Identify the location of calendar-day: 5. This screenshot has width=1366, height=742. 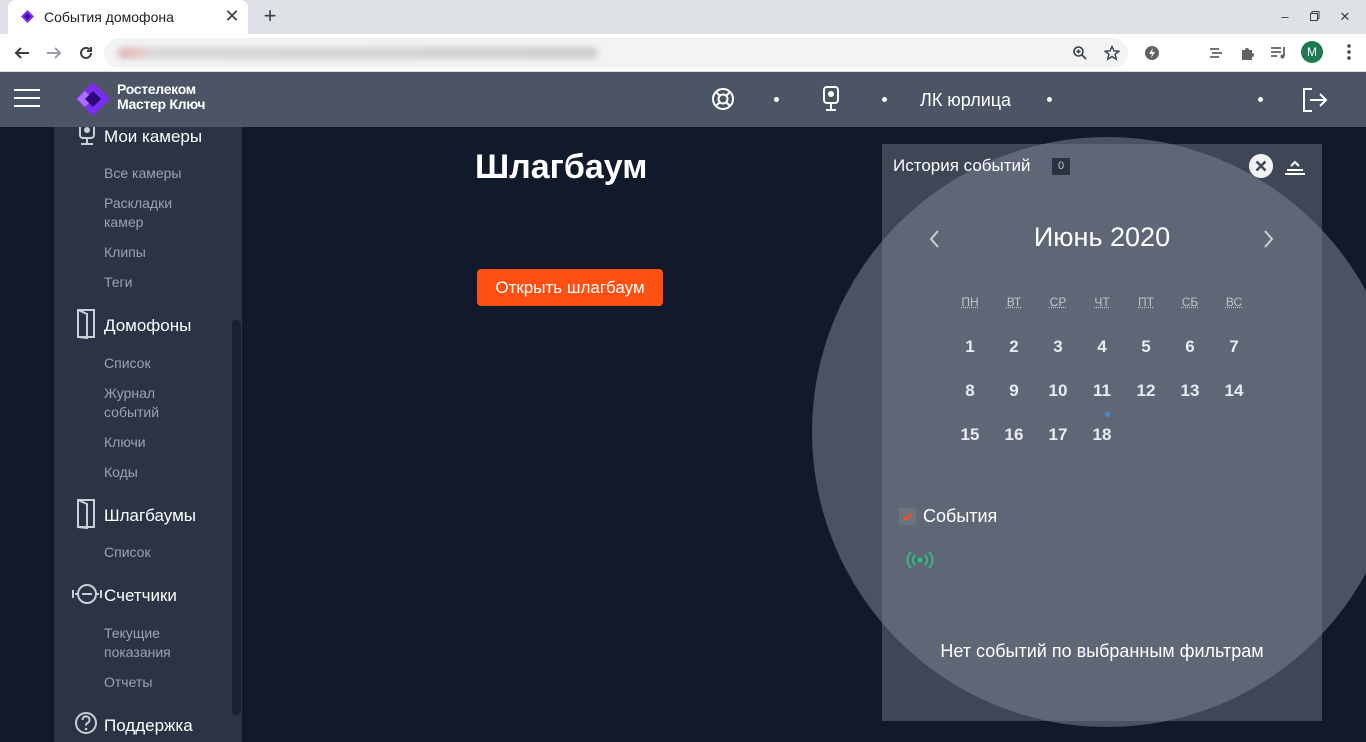
(1146, 347).